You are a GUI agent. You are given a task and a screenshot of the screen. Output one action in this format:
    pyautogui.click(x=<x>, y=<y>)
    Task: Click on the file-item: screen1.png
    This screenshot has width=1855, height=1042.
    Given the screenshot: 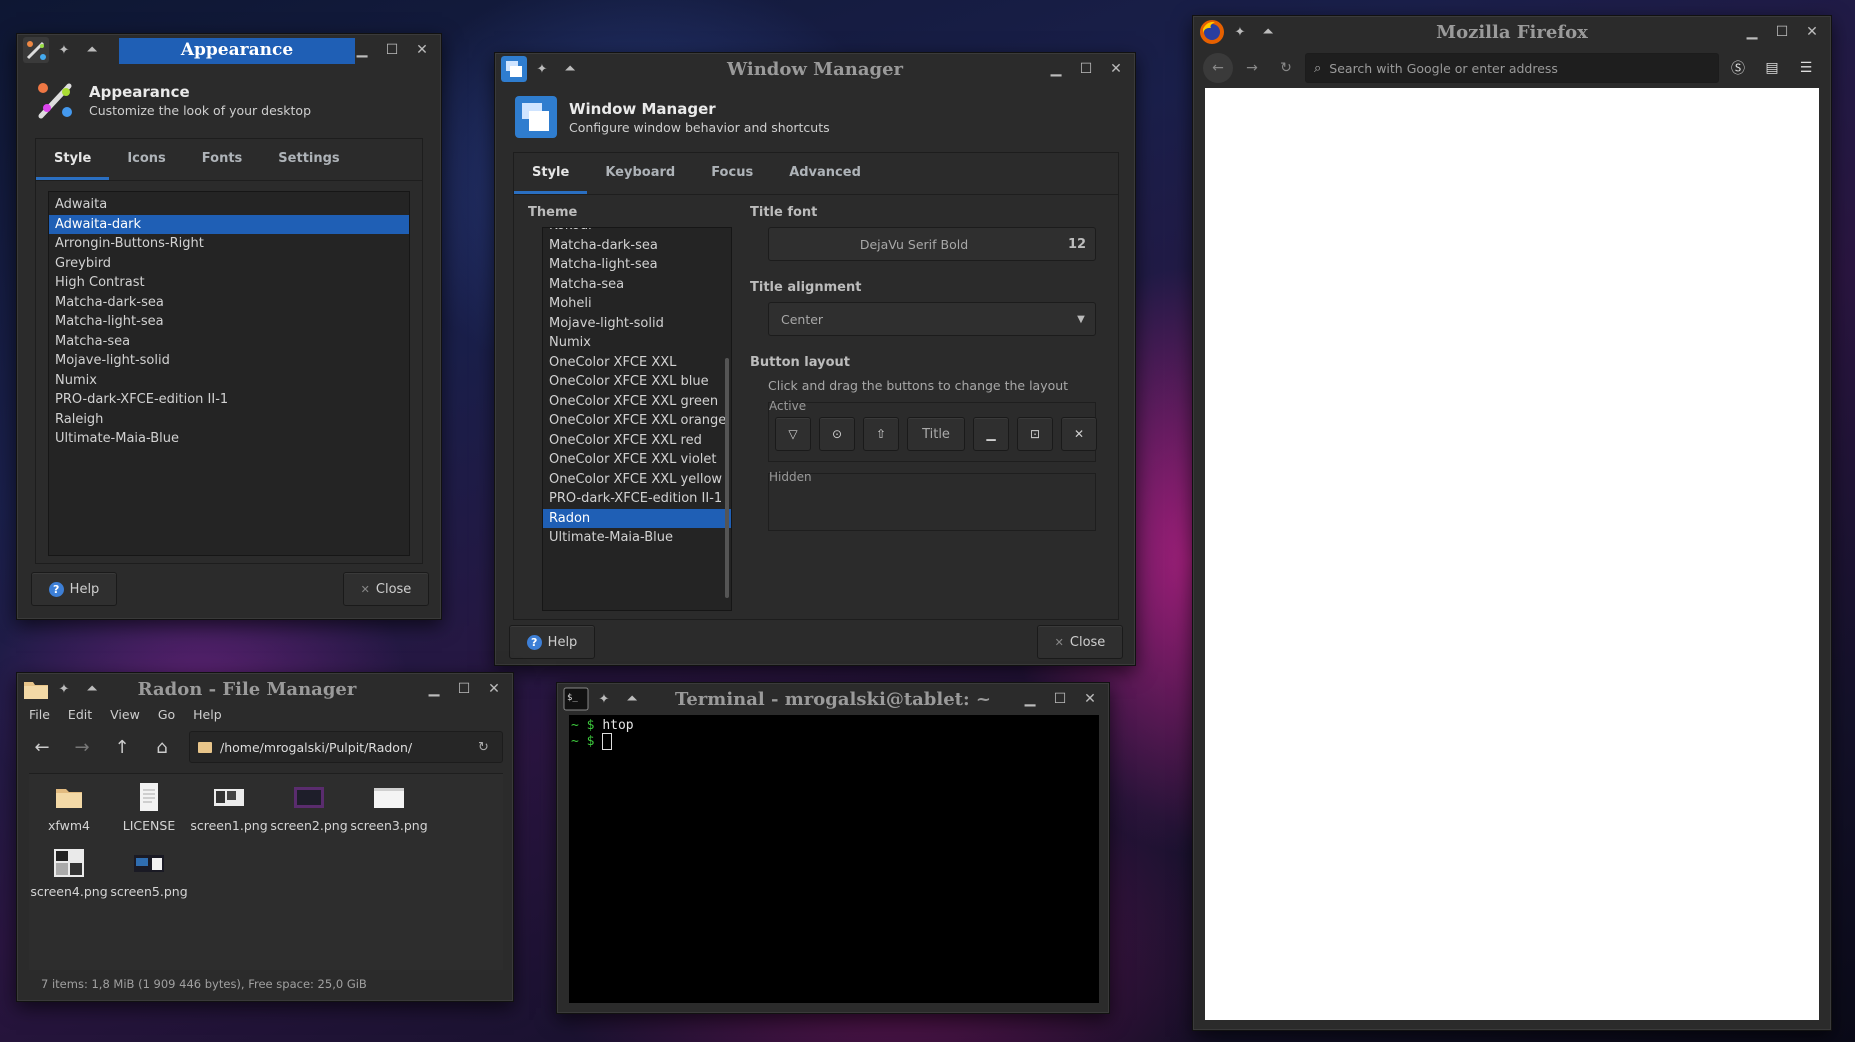 What is the action you would take?
    pyautogui.click(x=229, y=815)
    